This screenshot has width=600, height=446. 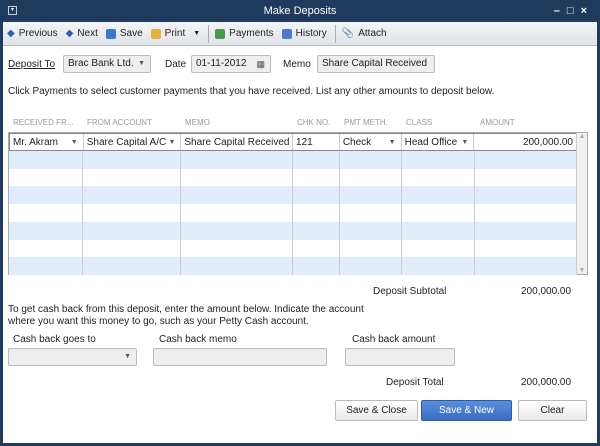 What do you see at coordinates (47, 142) in the screenshot?
I see `received-from-cell: Mr. Akram ▼` at bounding box center [47, 142].